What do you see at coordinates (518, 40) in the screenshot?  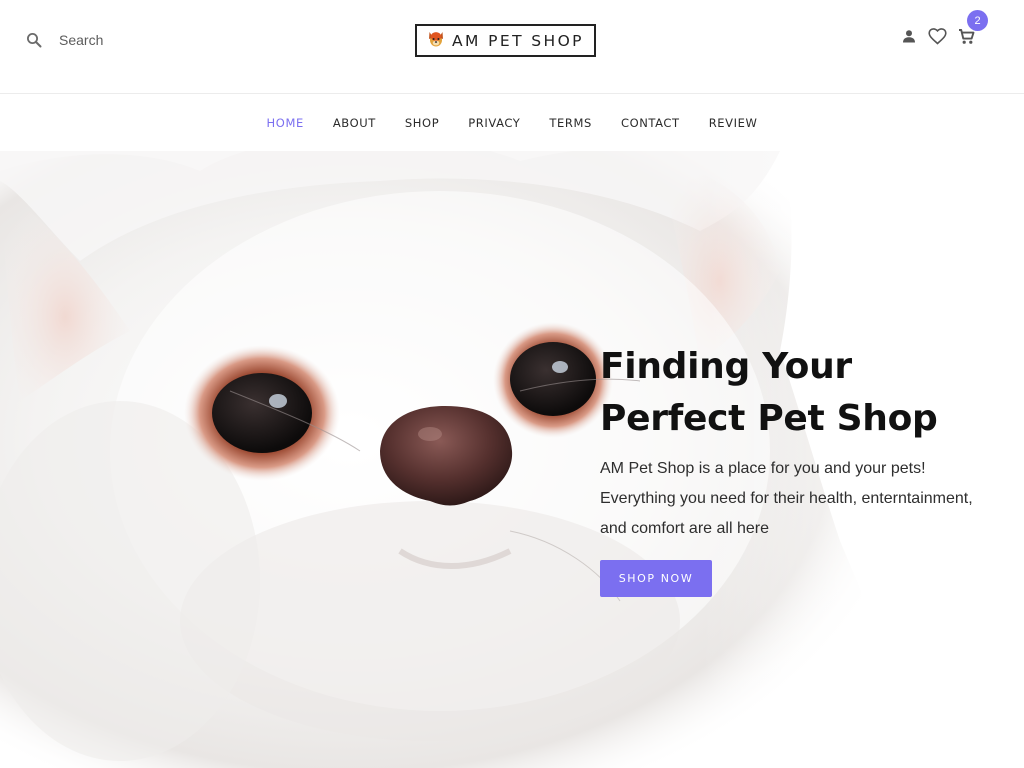 I see `logo-text: AM PET SHOP` at bounding box center [518, 40].